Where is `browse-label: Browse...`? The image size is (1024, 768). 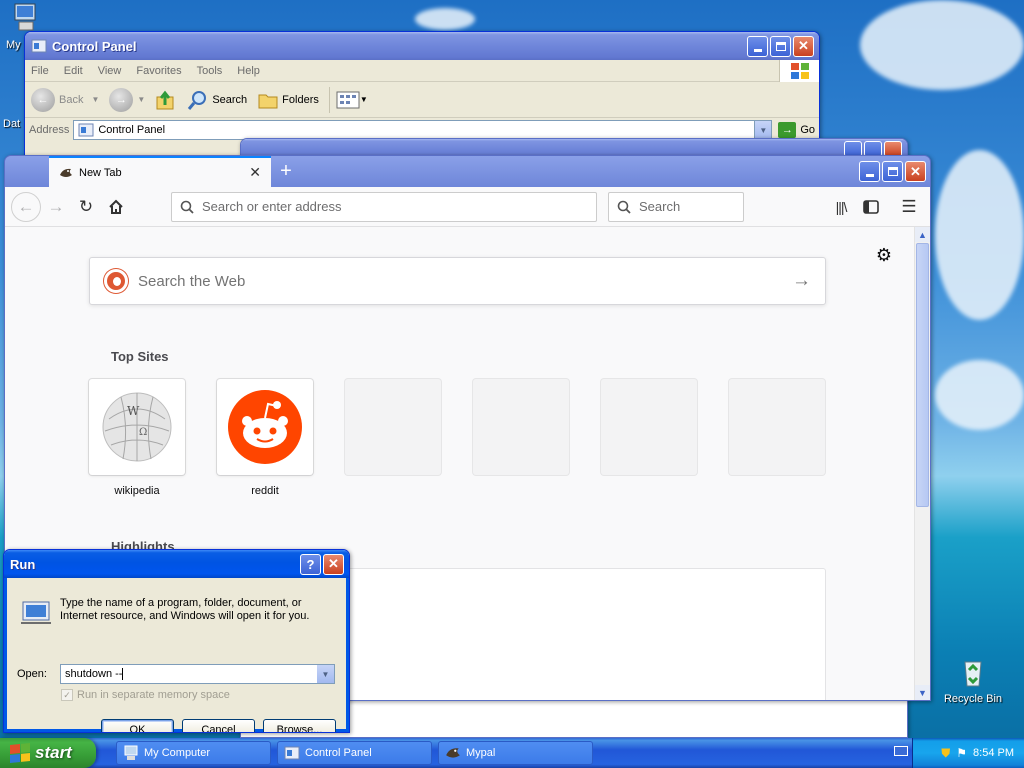
browse-label: Browse... is located at coordinates (299, 728).